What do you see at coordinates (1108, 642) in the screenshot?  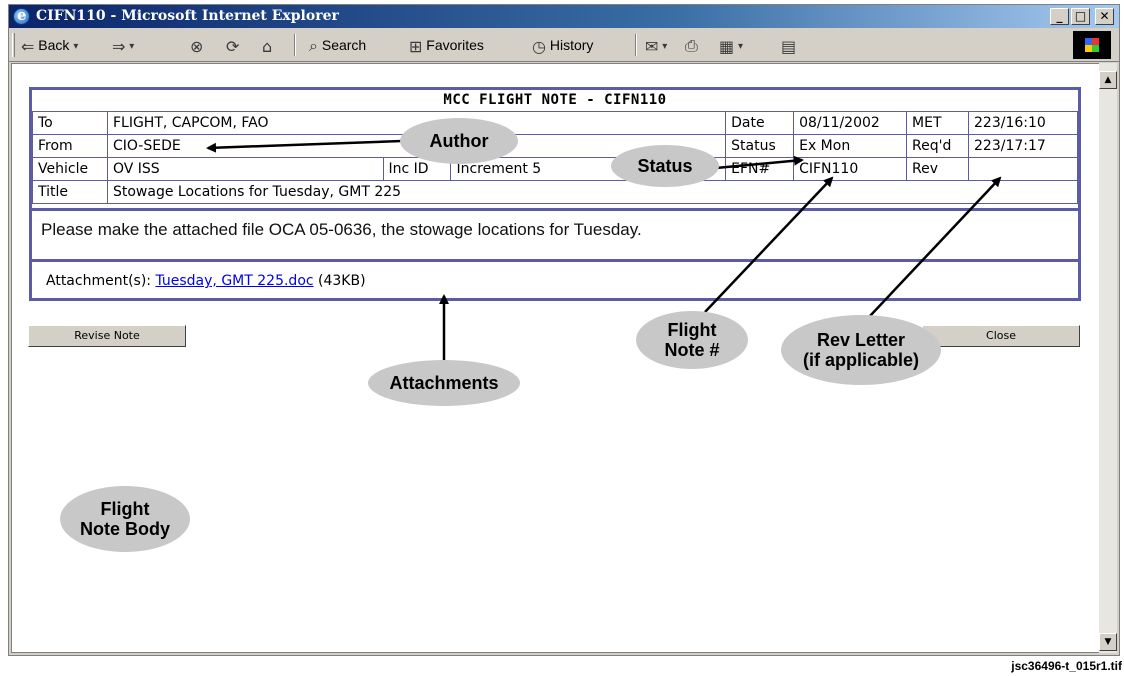 I see `scroll-down-button: ▼` at bounding box center [1108, 642].